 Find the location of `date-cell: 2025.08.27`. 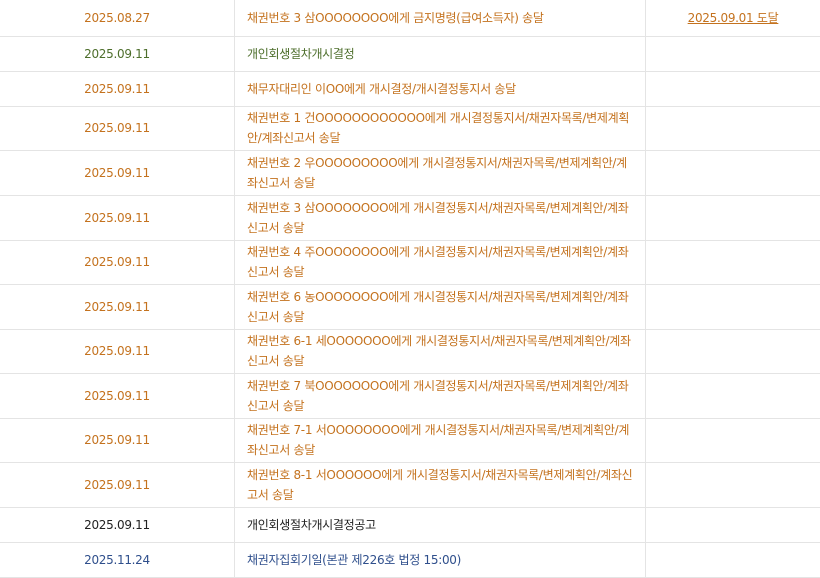

date-cell: 2025.08.27 is located at coordinates (117, 18).